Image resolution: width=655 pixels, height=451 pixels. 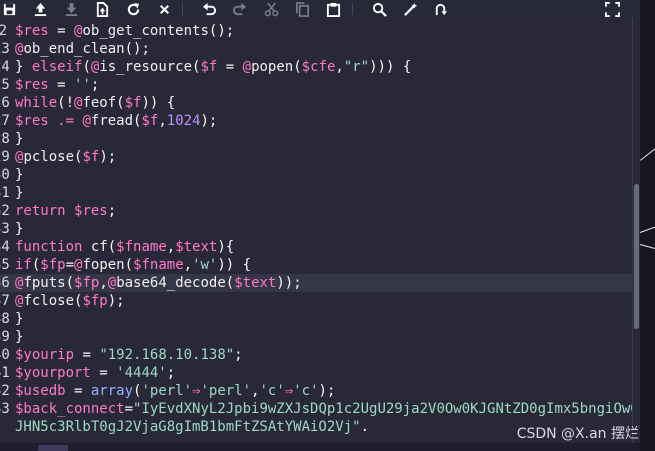 I want to click on code-line: 37 @fclose($fp);, so click(x=316, y=301).